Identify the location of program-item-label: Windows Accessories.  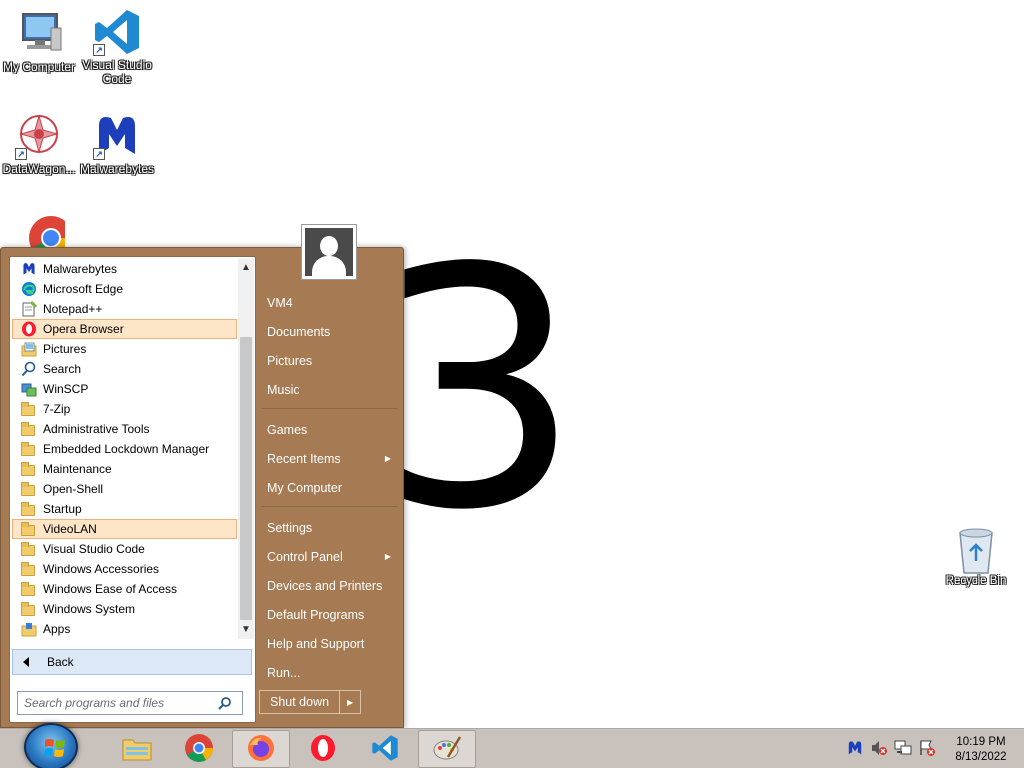
(101, 569).